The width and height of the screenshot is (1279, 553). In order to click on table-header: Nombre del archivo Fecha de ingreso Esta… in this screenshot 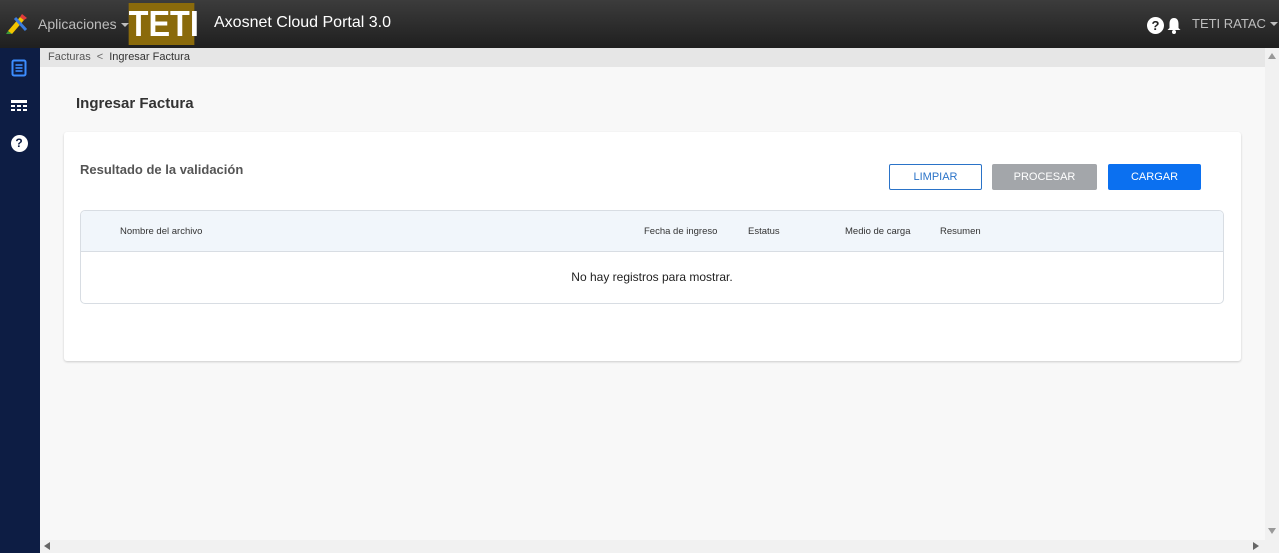, I will do `click(652, 231)`.